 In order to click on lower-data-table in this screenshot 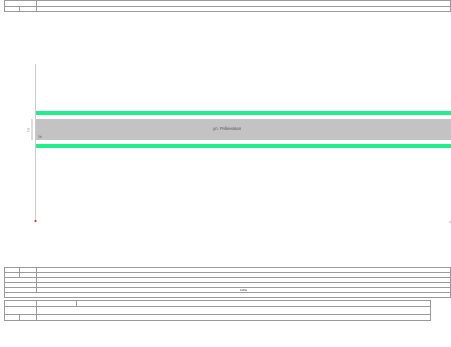, I will do `click(217, 310)`.